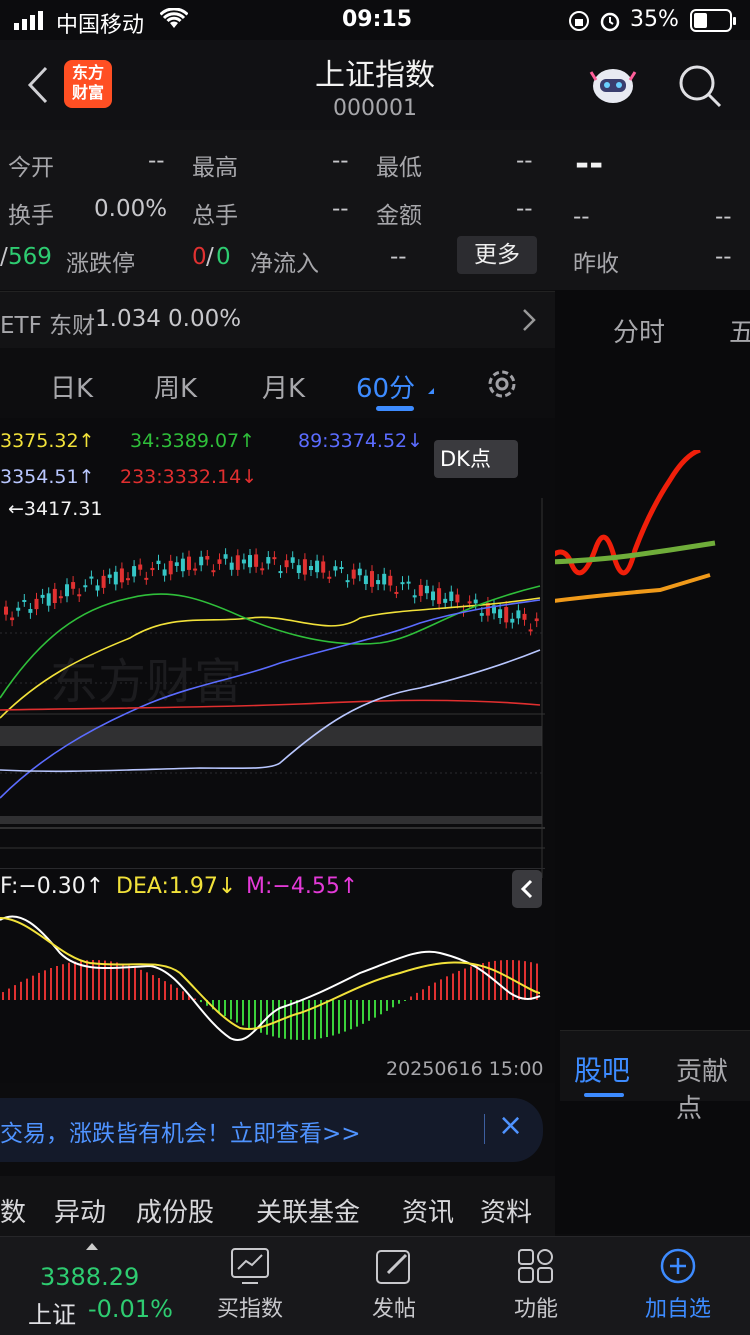 This screenshot has height=1335, width=750. Describe the element at coordinates (308, 1210) in the screenshot. I see `section-tab-3: 关联基金` at that location.